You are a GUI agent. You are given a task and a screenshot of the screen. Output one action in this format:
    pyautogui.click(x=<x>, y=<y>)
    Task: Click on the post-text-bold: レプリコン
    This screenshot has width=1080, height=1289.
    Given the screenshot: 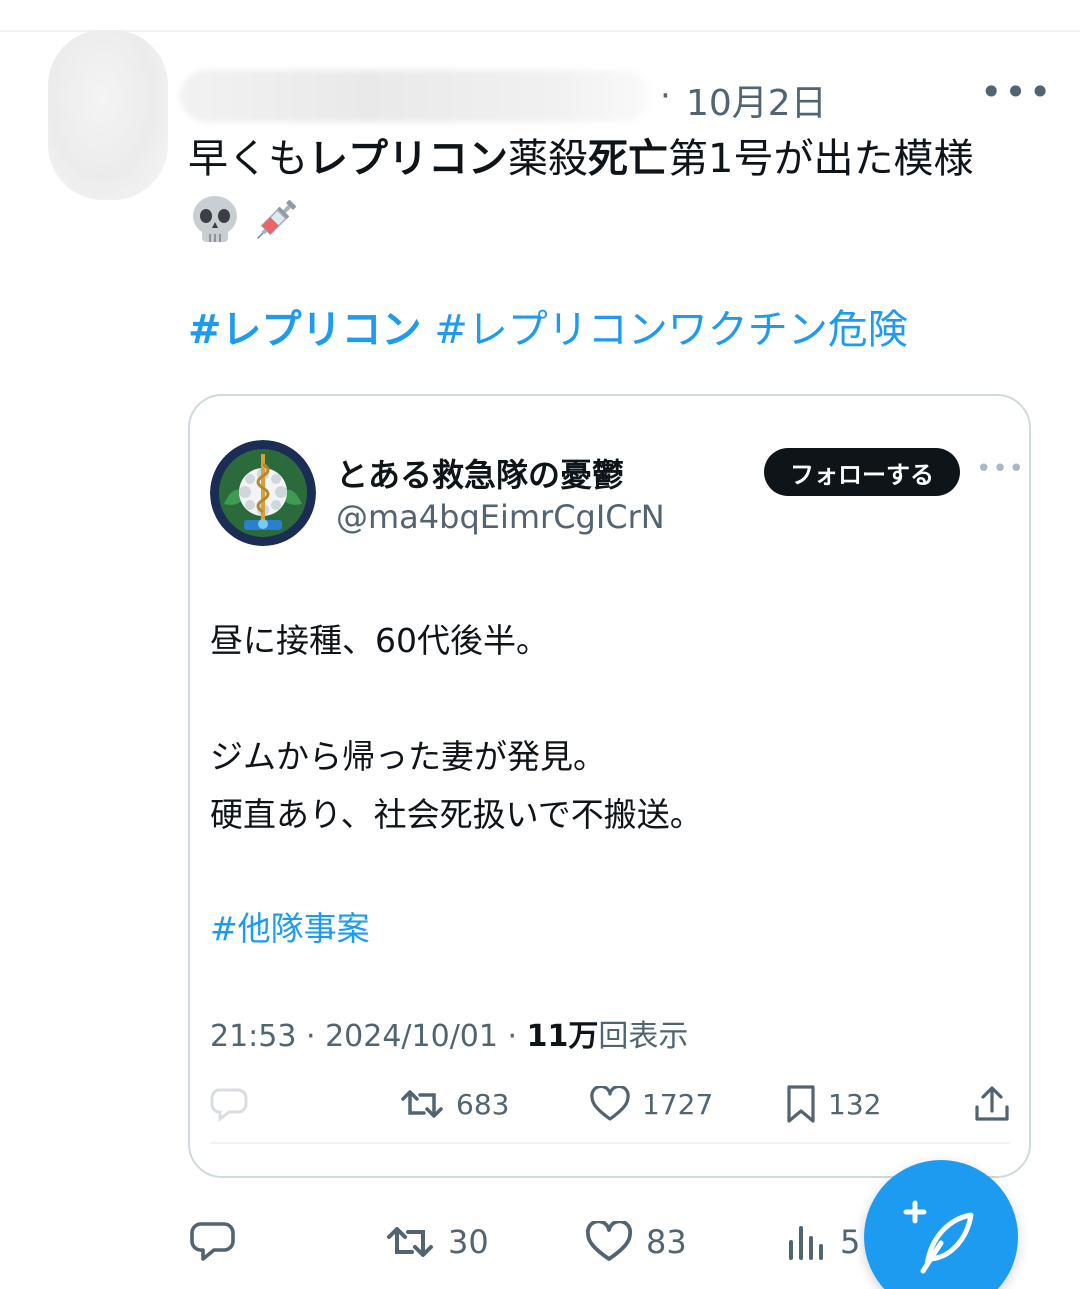 What is the action you would take?
    pyautogui.click(x=408, y=159)
    